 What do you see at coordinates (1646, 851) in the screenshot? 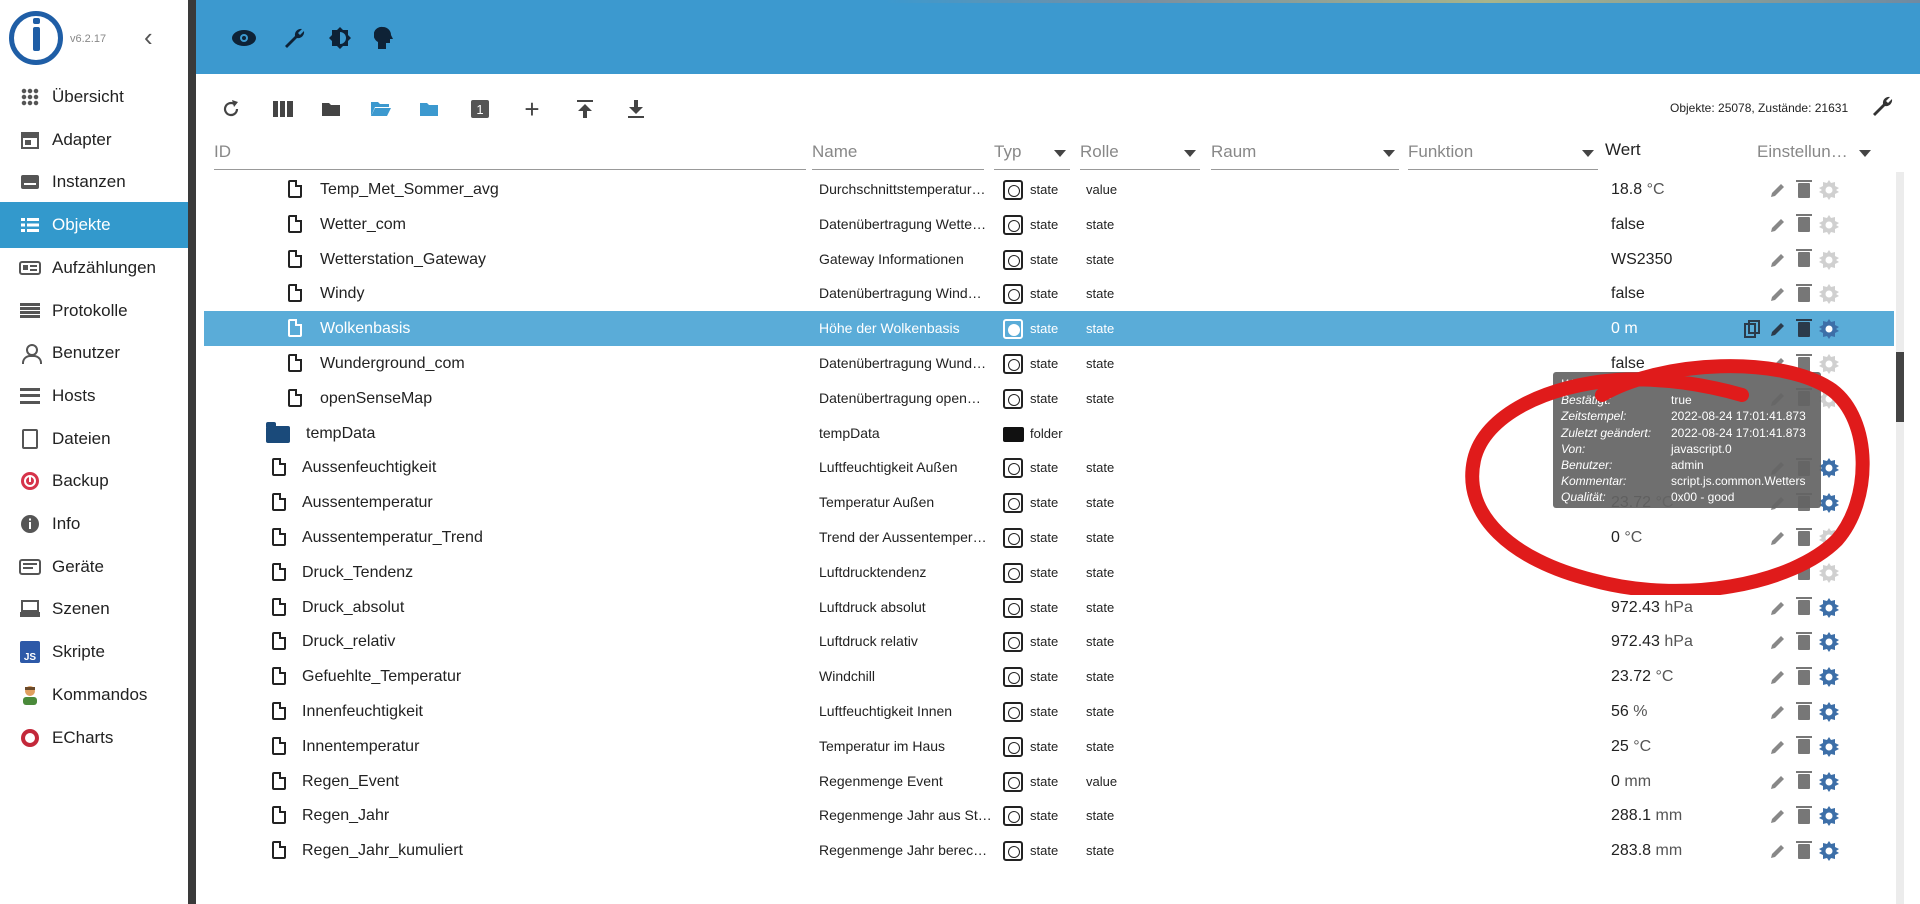
I see `row-value: 283.8 mm` at bounding box center [1646, 851].